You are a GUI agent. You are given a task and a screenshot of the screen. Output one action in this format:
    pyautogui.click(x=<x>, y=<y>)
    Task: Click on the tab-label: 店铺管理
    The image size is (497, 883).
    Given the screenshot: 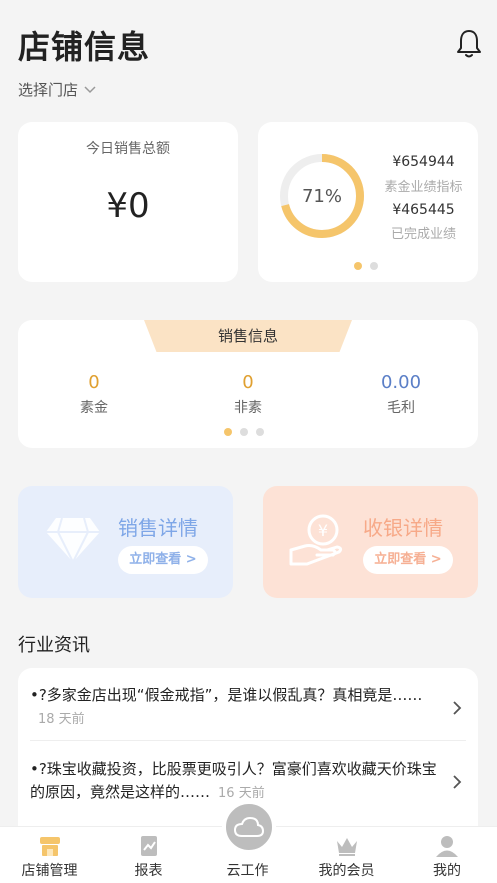 What is the action you would take?
    pyautogui.click(x=49, y=871)
    